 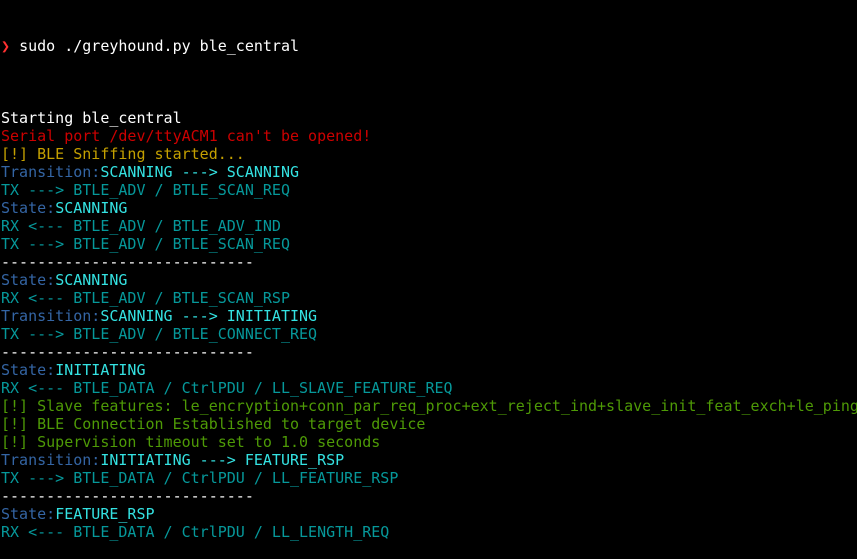 What do you see at coordinates (429, 118) in the screenshot?
I see `output-line: Starting ble_central` at bounding box center [429, 118].